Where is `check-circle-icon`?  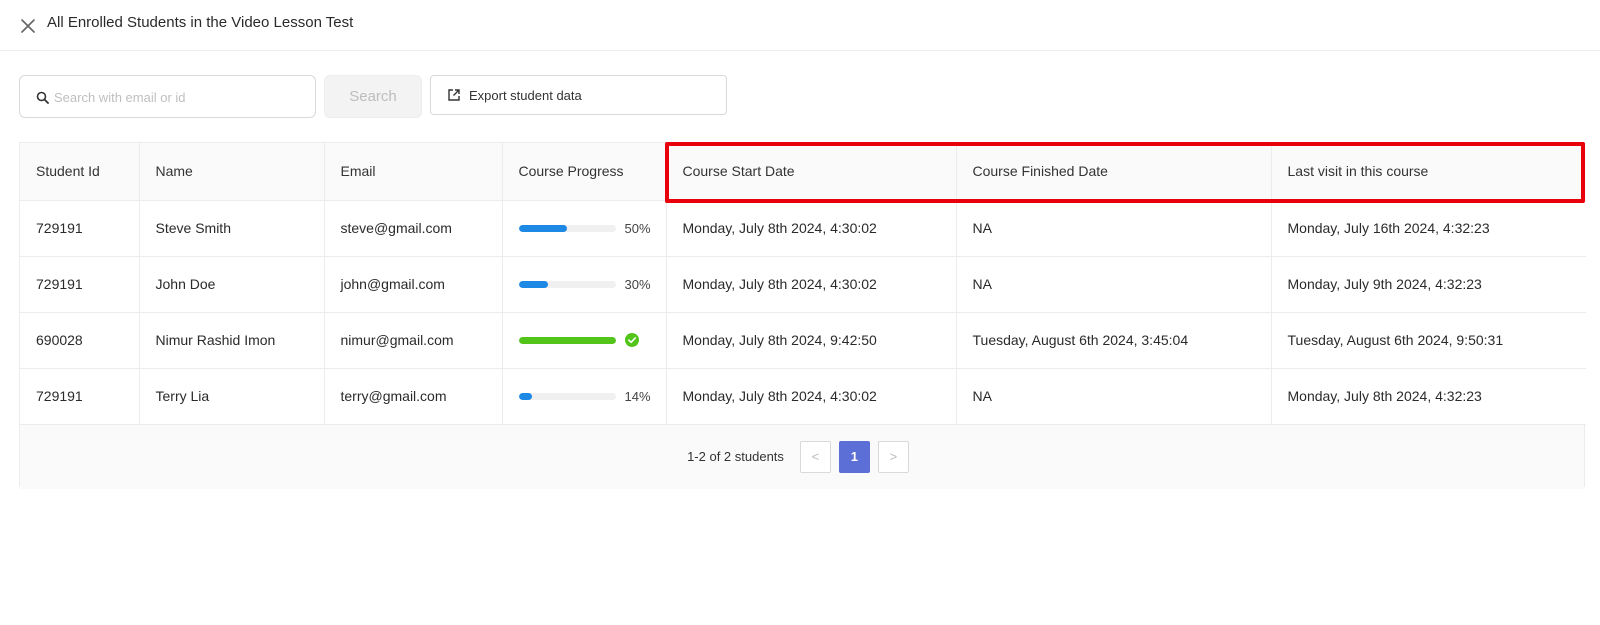 check-circle-icon is located at coordinates (631, 340).